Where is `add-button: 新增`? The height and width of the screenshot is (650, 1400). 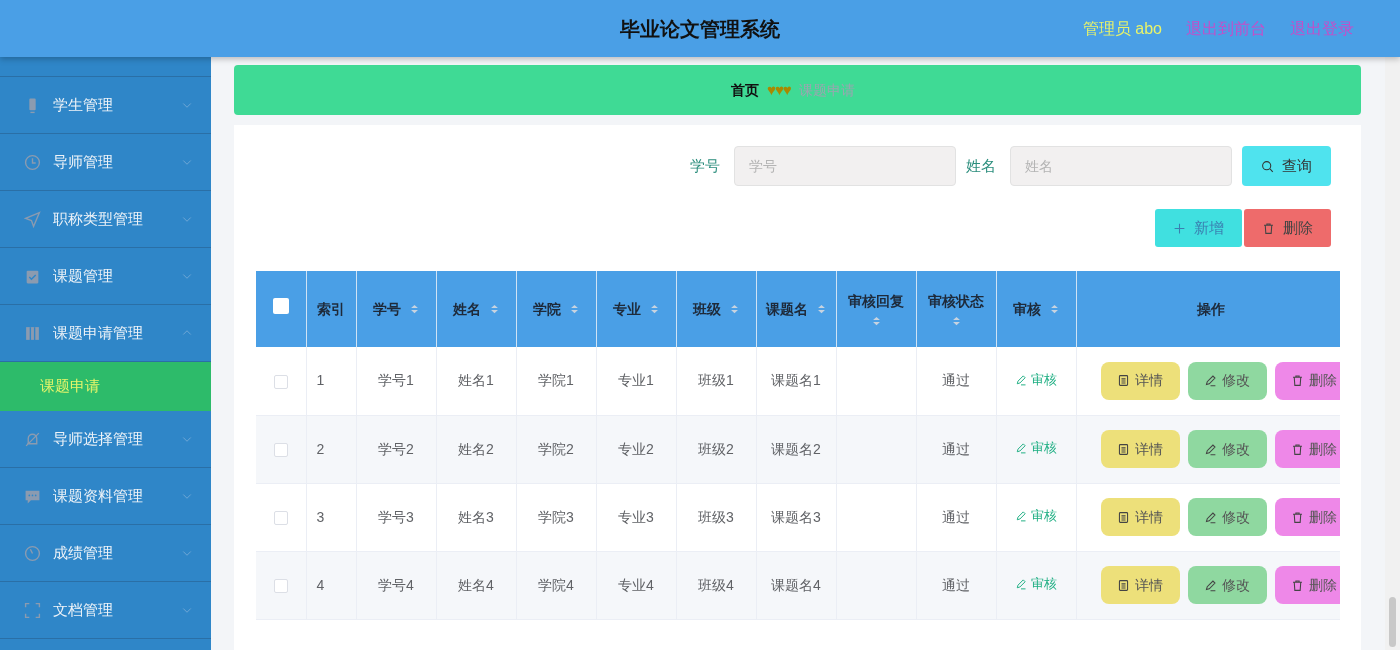 add-button: 新增 is located at coordinates (1198, 228).